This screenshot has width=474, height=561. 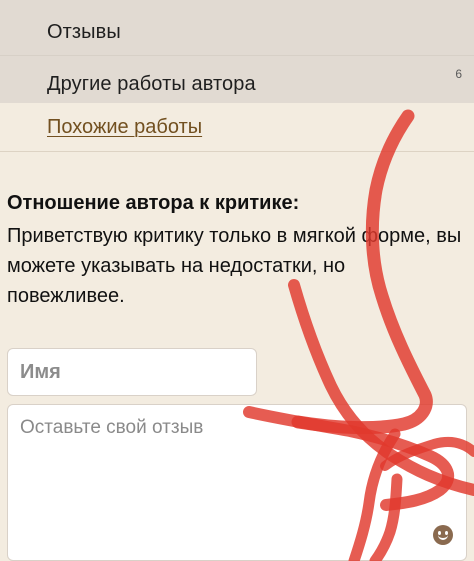 What do you see at coordinates (84, 32) in the screenshot?
I see `nav-item-reviews-label: Отзывы` at bounding box center [84, 32].